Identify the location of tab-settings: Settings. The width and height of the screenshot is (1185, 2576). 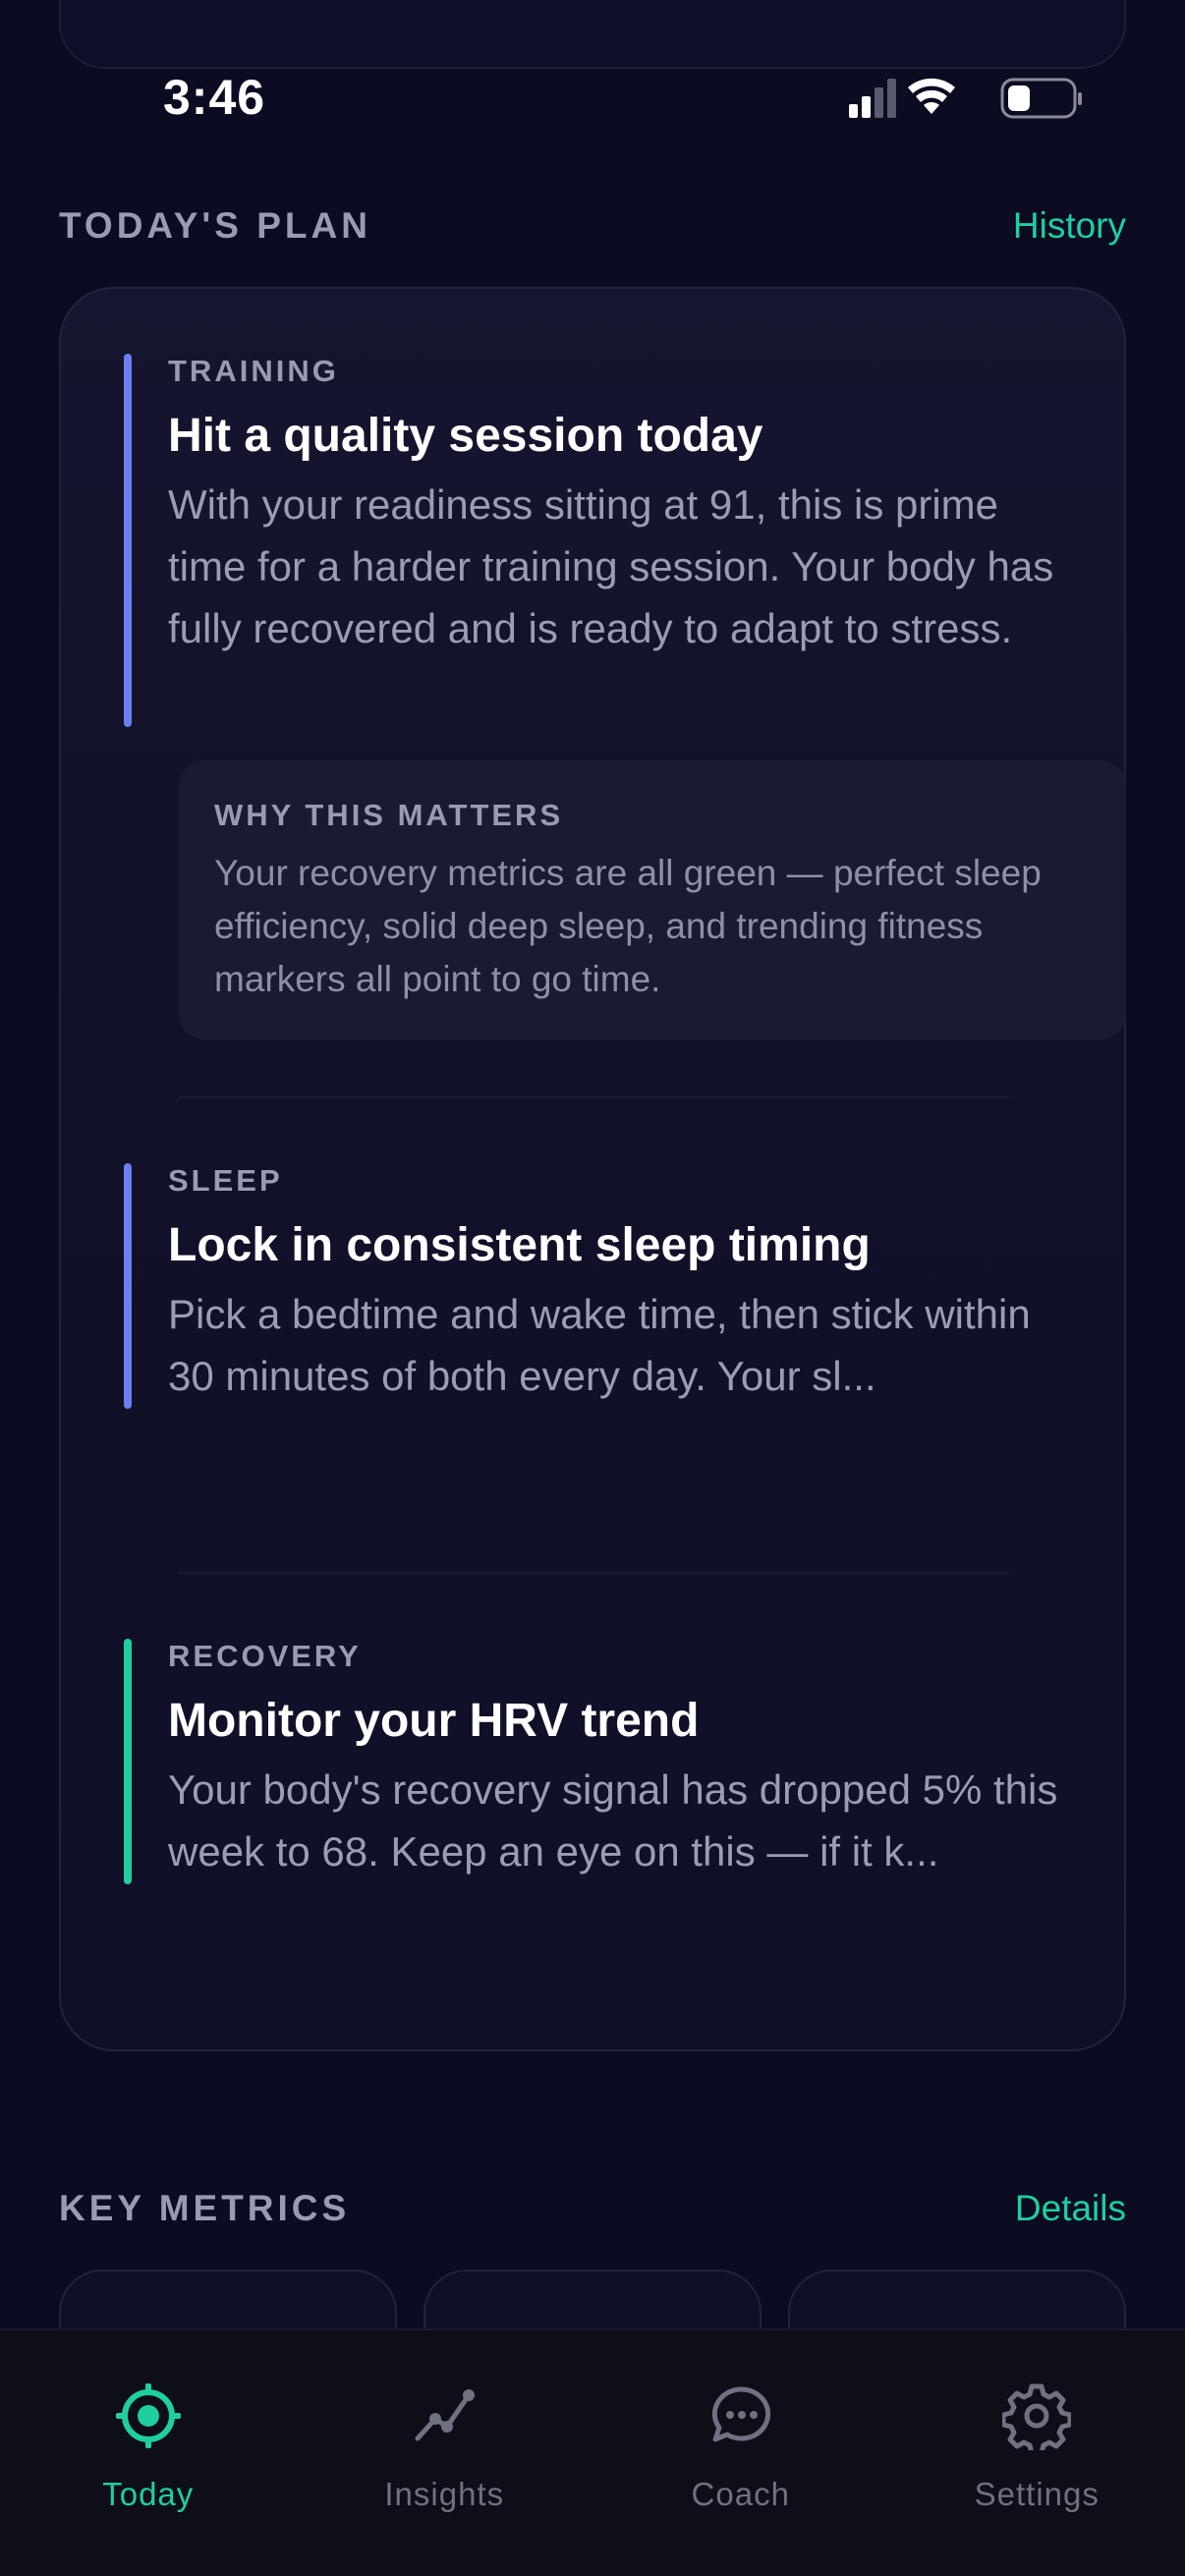
(1037, 2453).